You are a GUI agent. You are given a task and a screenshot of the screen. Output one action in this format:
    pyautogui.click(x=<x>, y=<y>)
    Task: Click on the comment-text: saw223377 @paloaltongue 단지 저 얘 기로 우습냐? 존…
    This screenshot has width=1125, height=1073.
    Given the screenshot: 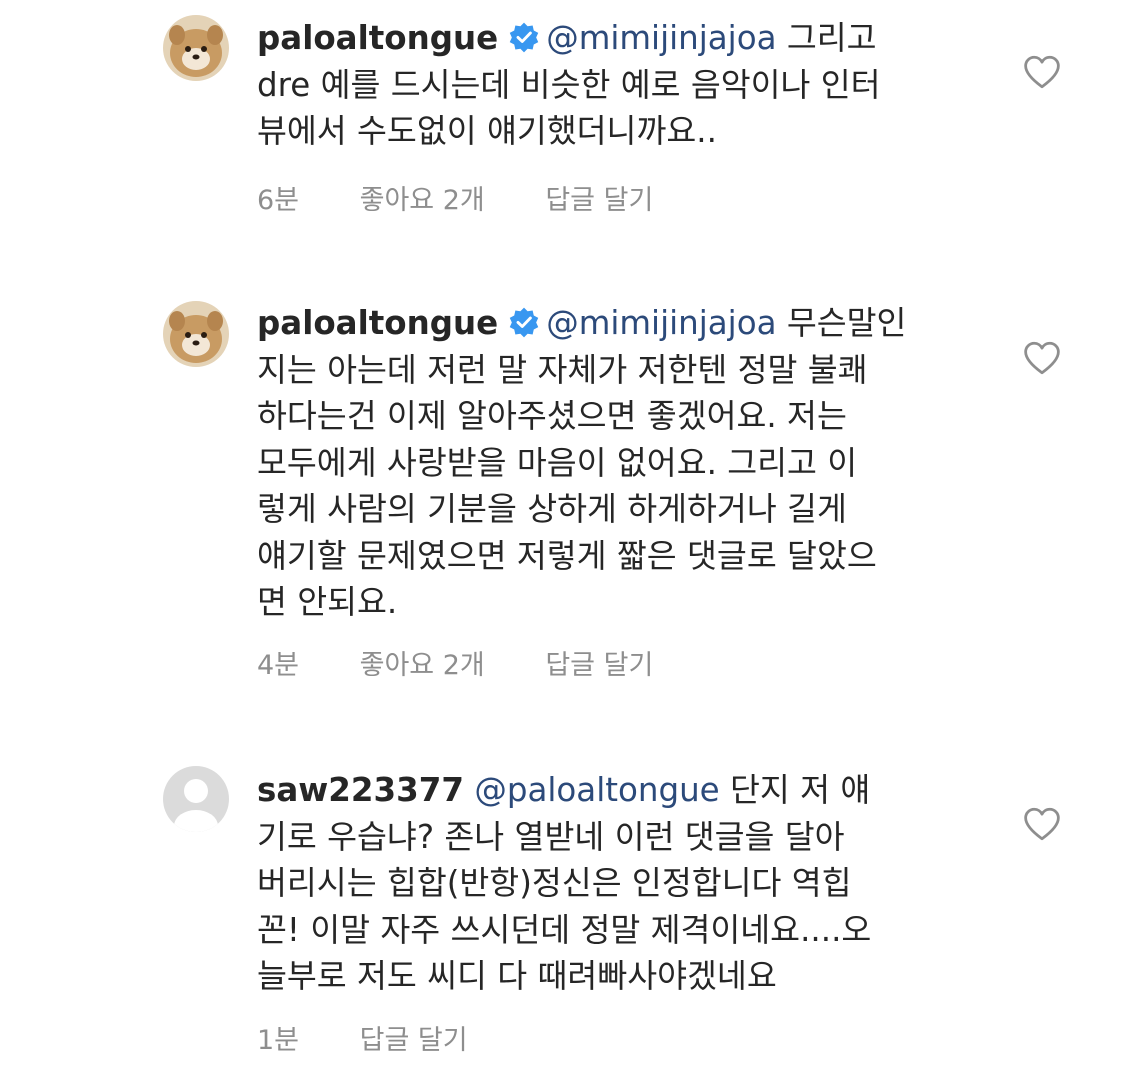 What is the action you would take?
    pyautogui.click(x=607, y=883)
    